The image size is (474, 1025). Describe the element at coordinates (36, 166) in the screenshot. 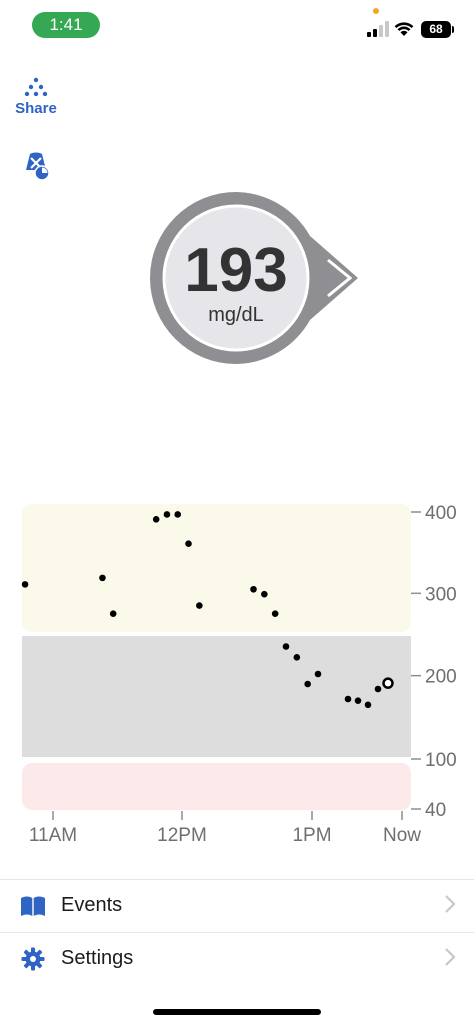

I see `alerts-muted-icon` at that location.